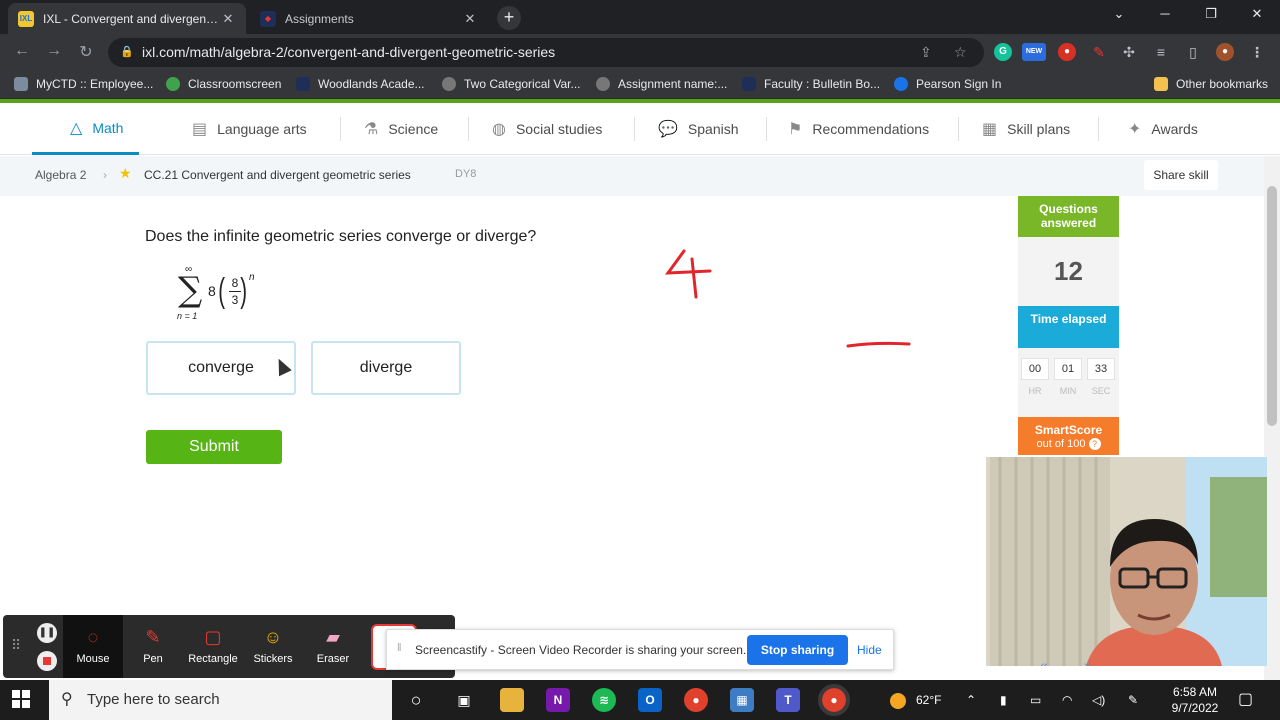 This screenshot has width=1280, height=720. What do you see at coordinates (464, 700) in the screenshot?
I see `task-view-icon: ▣` at bounding box center [464, 700].